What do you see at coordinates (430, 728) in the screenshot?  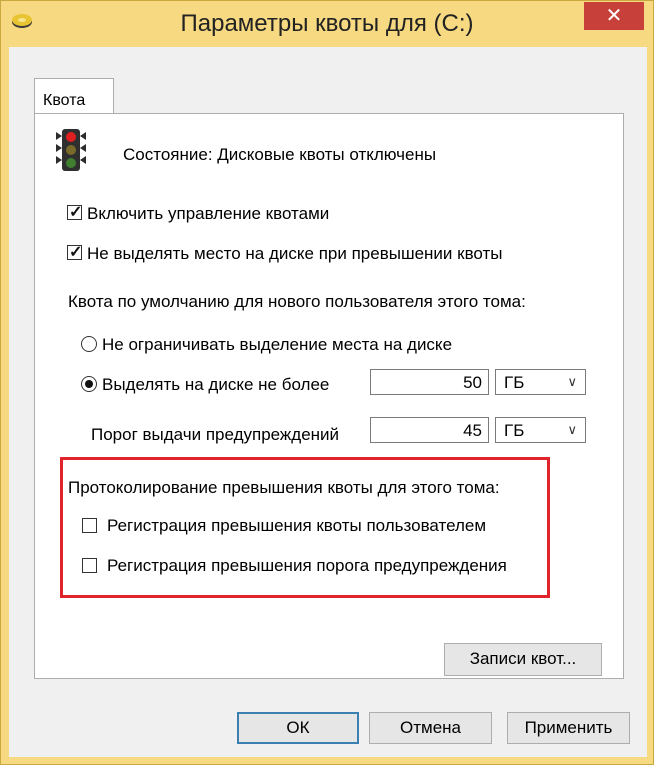 I see `cancel-button: Отмена` at bounding box center [430, 728].